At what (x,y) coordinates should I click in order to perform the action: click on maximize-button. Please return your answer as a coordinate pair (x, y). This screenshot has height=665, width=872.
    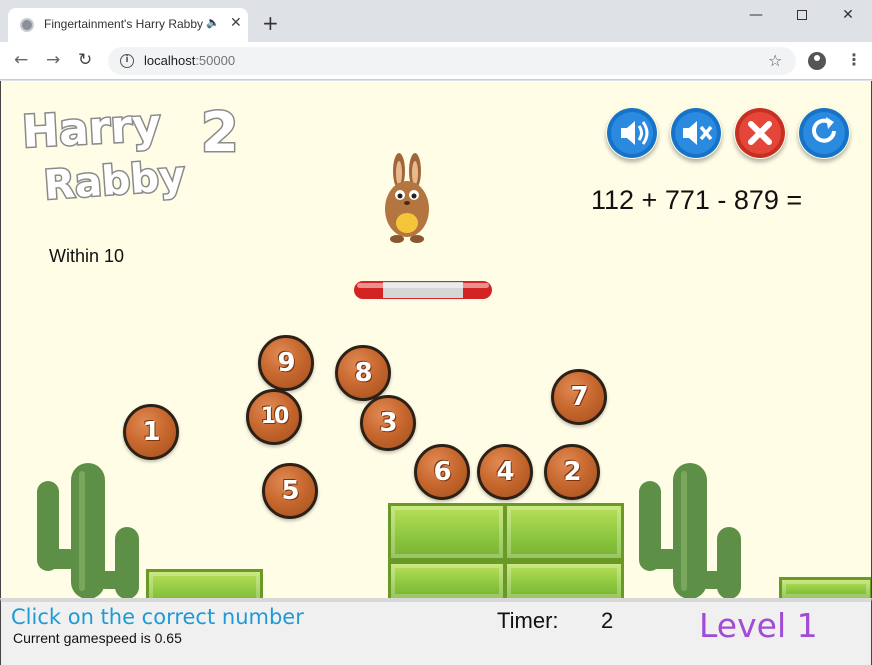
    Looking at the image, I should click on (802, 15).